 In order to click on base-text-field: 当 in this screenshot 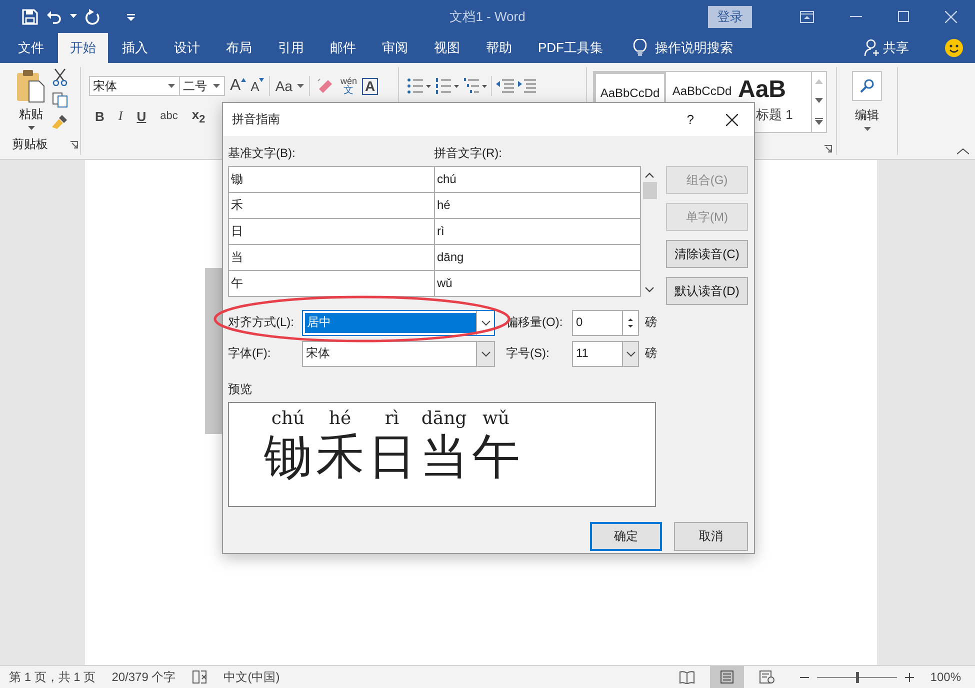, I will do `click(331, 257)`.